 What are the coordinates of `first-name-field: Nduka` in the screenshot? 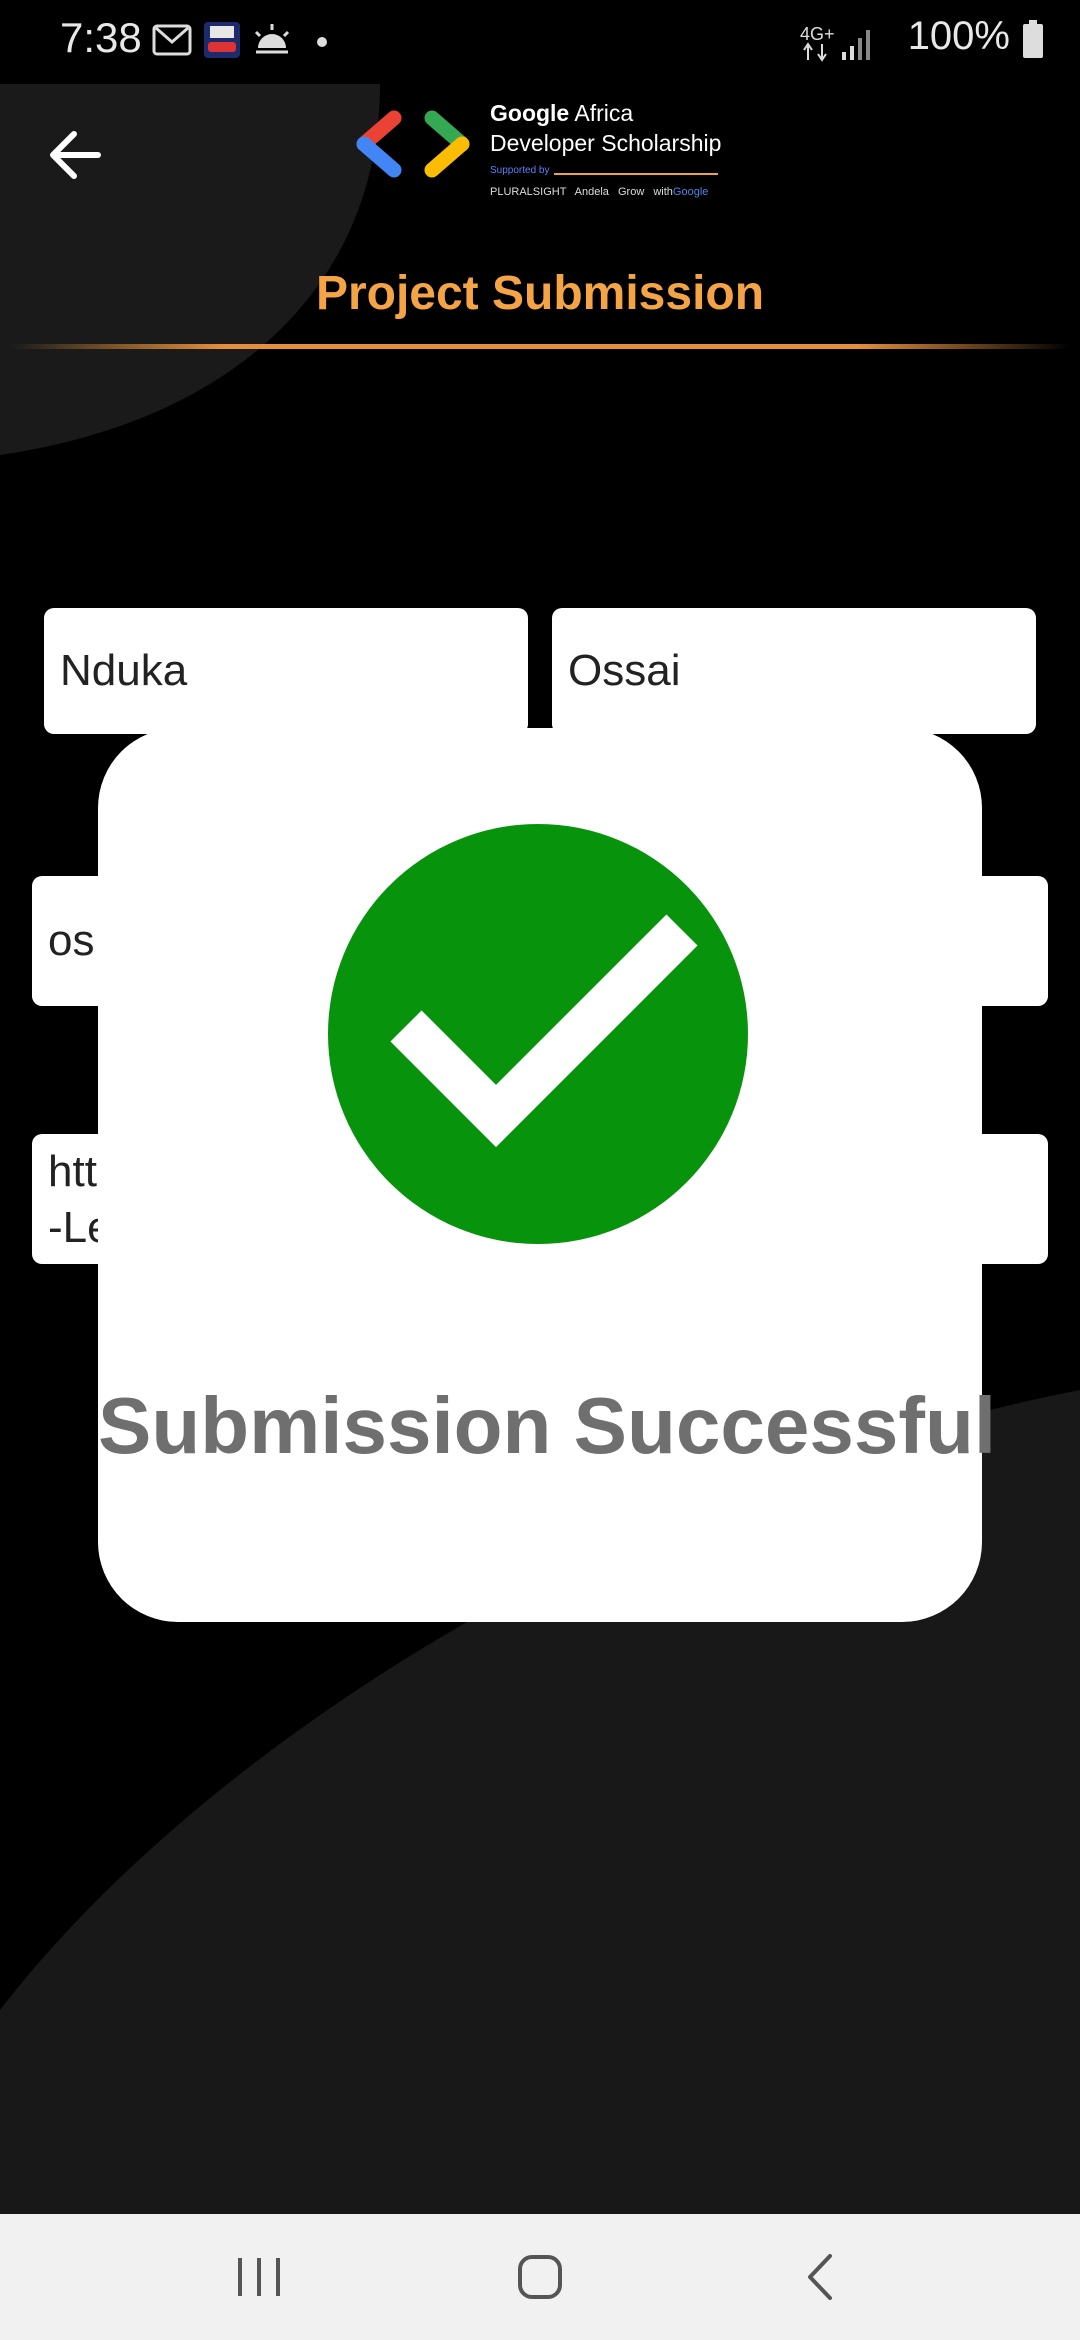 It's located at (286, 671).